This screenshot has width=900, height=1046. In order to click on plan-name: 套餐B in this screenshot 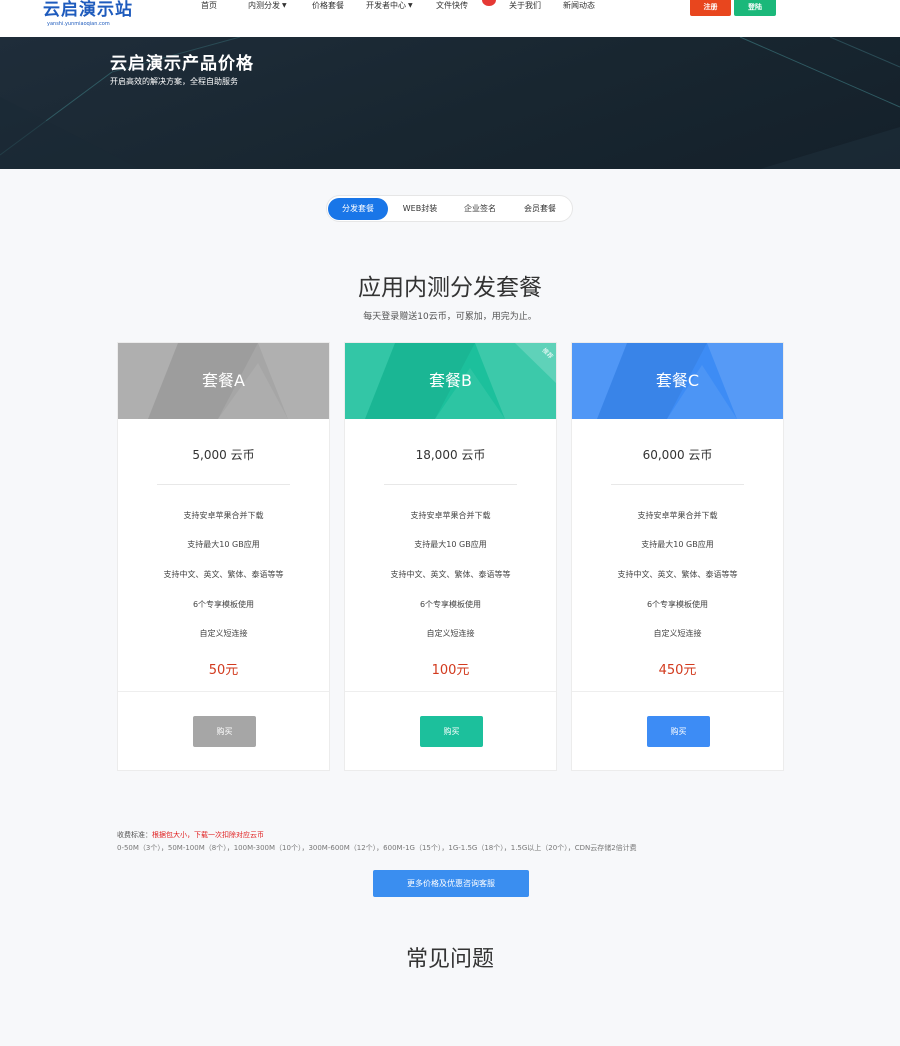, I will do `click(450, 380)`.